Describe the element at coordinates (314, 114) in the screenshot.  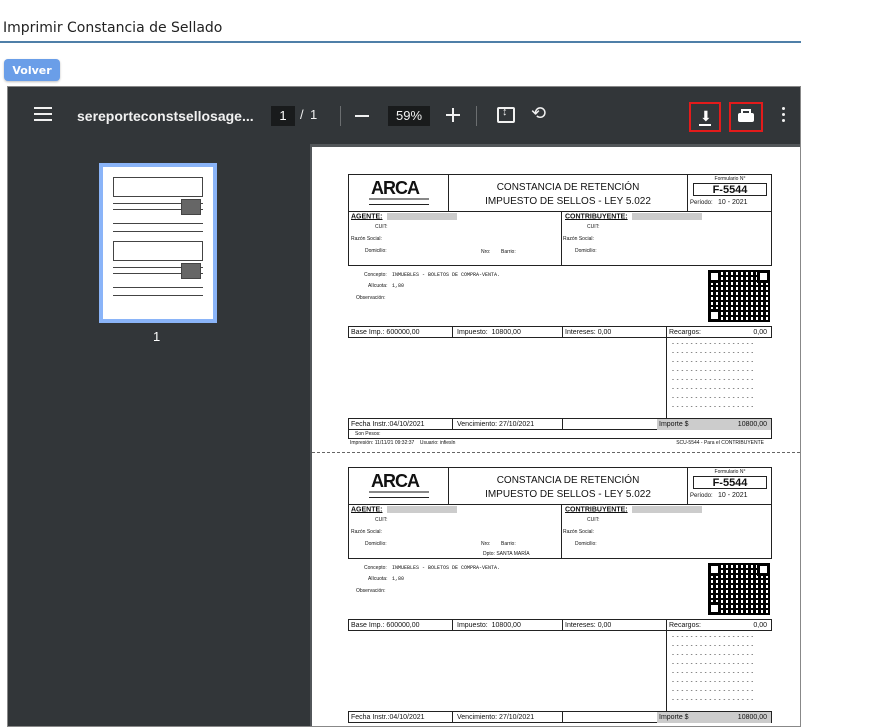
I see `total-pages: 1` at that location.